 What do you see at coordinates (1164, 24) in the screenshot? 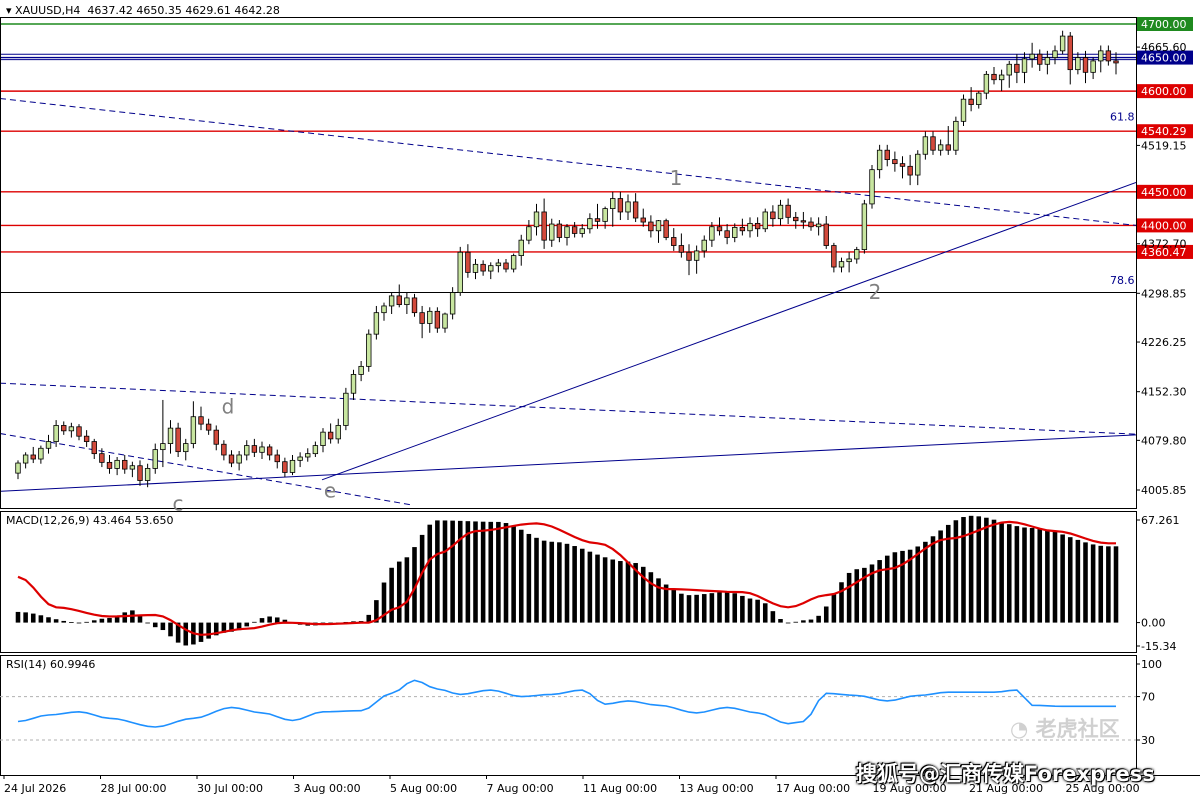
I see `level-tag-text: 4700.00` at bounding box center [1164, 24].